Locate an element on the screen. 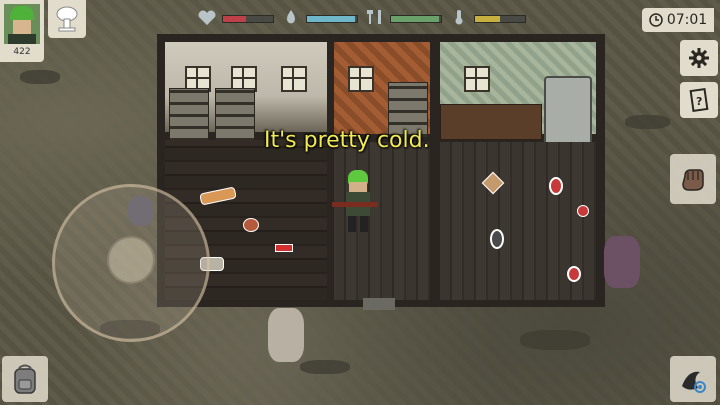 This screenshot has width=720, height=405. bottle-item is located at coordinates (497, 239).